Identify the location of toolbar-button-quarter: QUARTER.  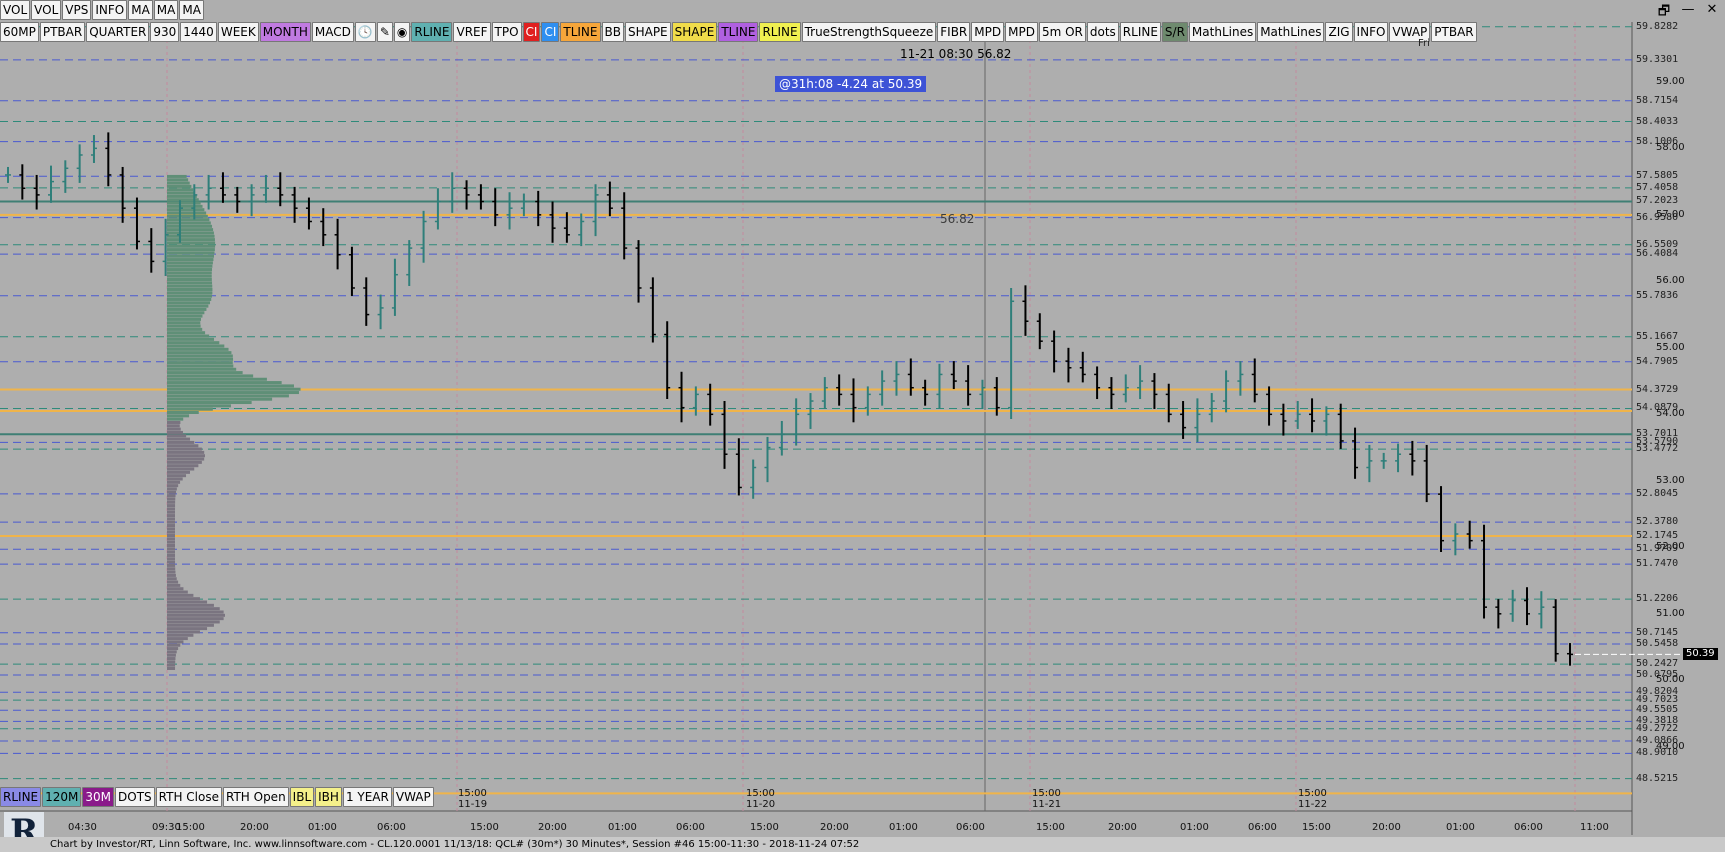
(118, 32).